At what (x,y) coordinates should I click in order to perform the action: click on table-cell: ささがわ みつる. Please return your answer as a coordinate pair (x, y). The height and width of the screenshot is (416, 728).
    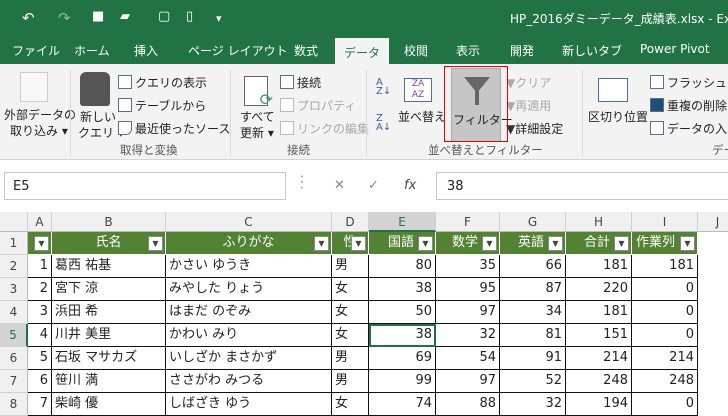
    Looking at the image, I should click on (249, 381).